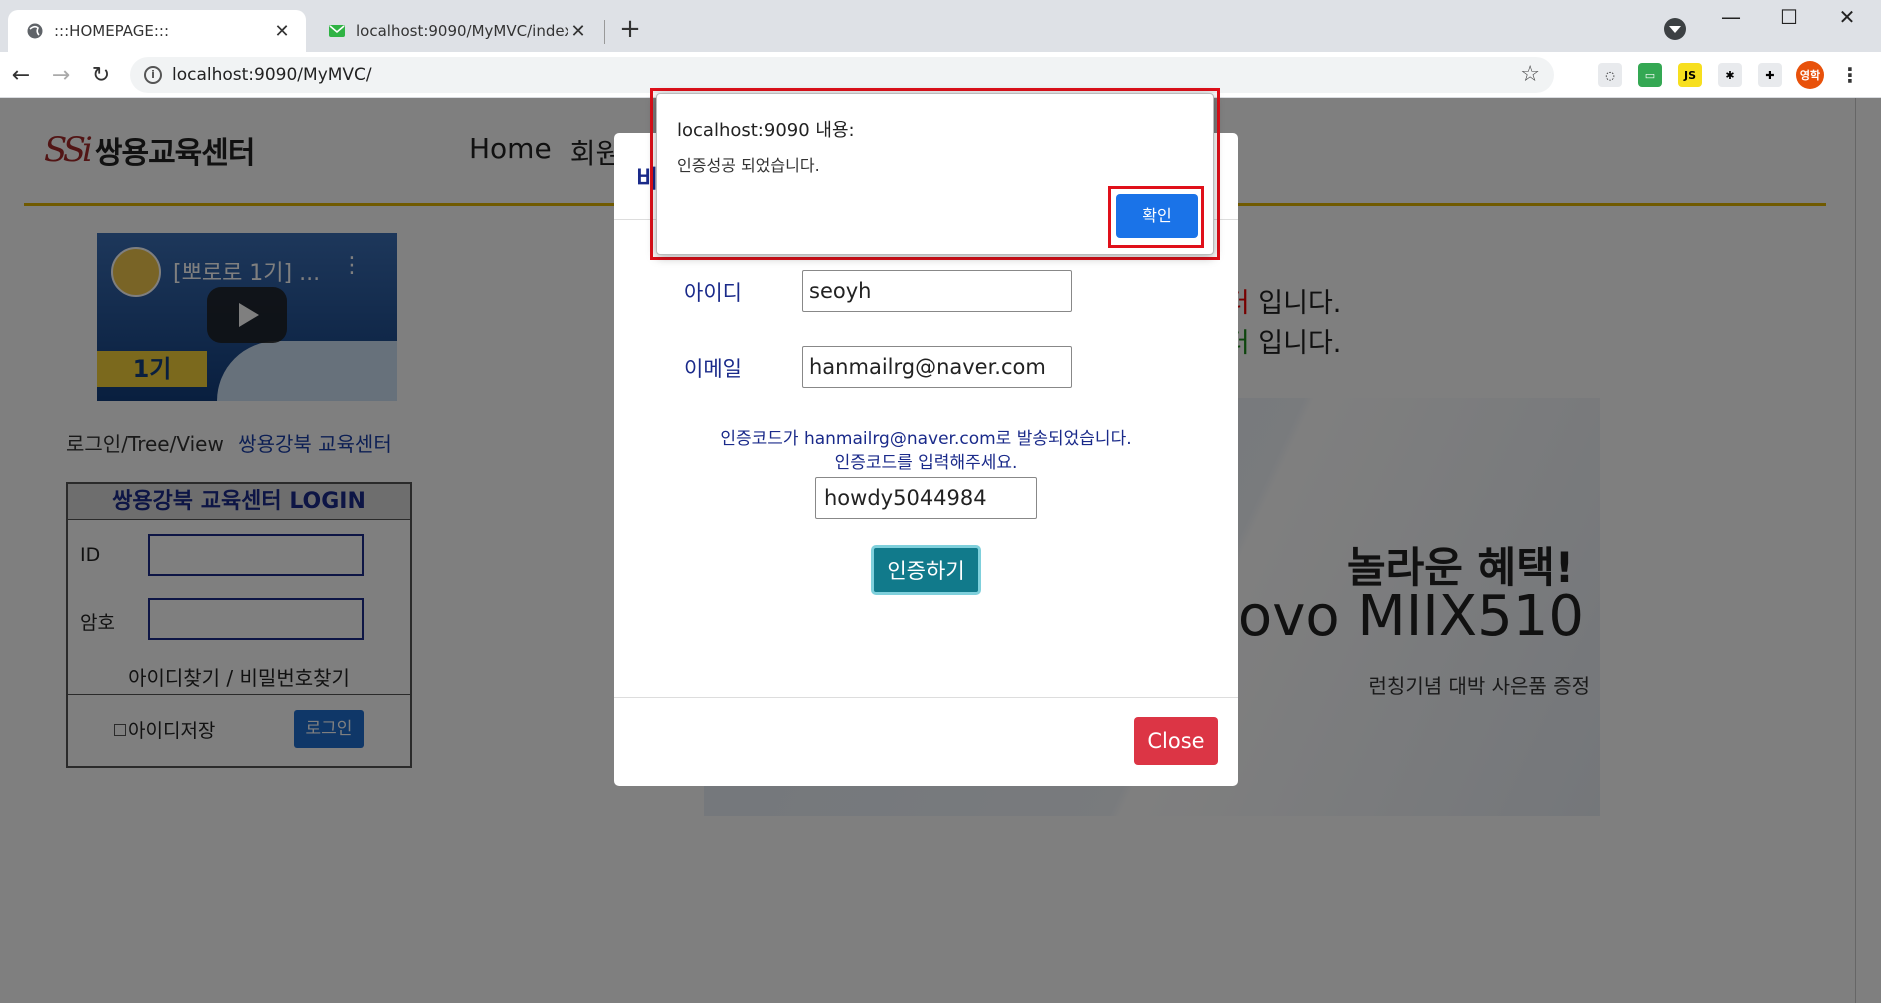  I want to click on maximize-button: ☐, so click(1789, 17).